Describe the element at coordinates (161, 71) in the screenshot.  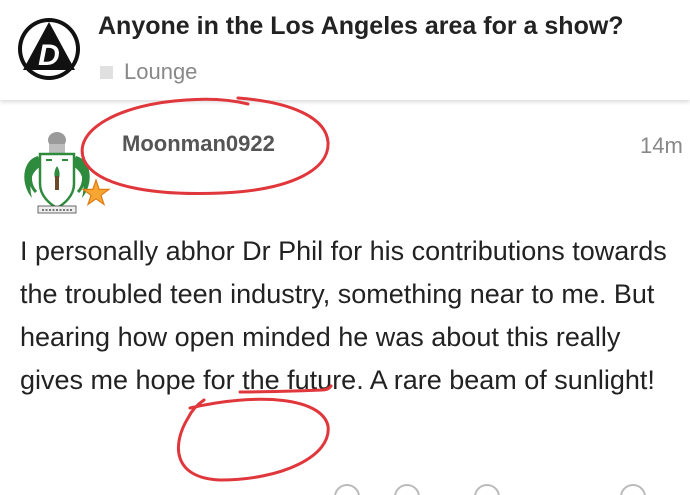
I see `category-label: Lounge` at that location.